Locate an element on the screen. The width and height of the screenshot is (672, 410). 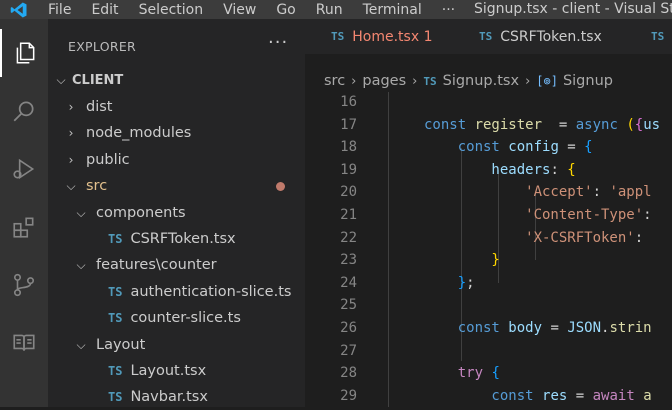
code-line: 24 }; is located at coordinates (488, 283).